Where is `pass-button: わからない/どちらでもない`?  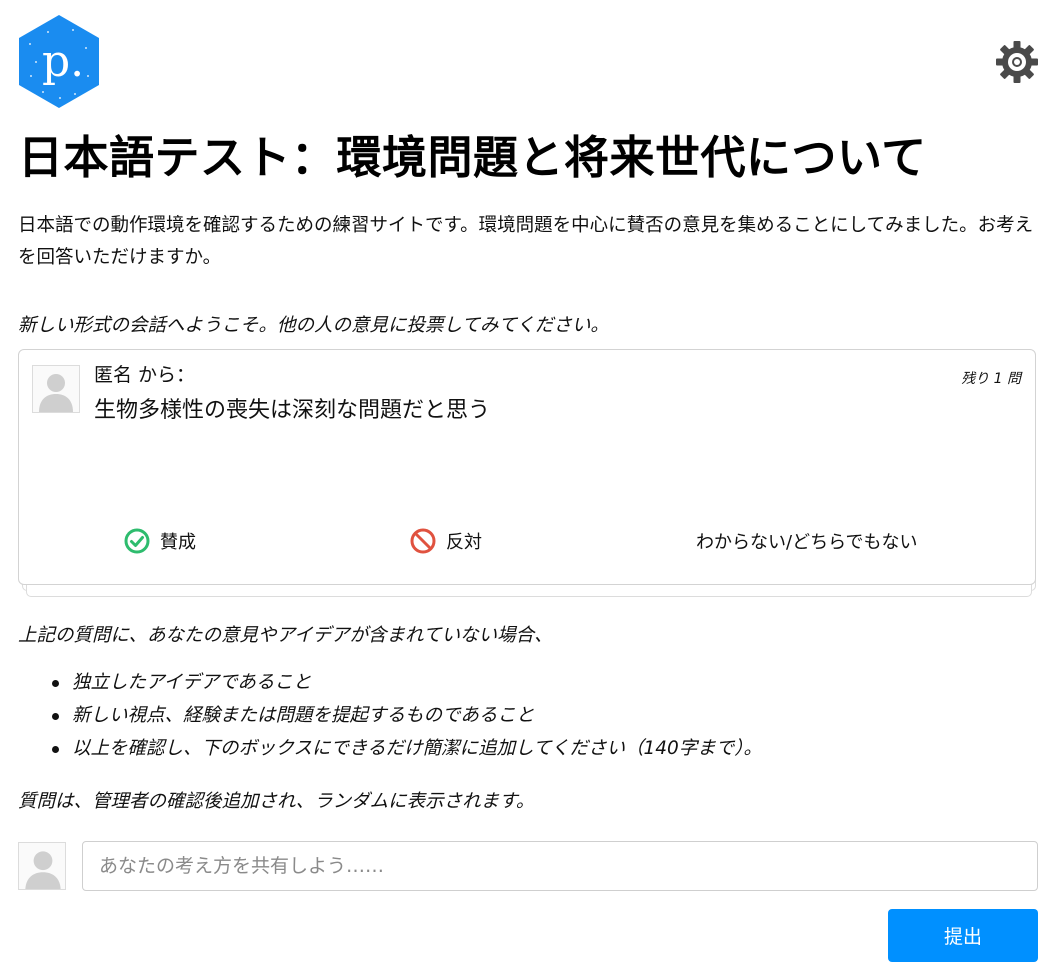
pass-button: わからない/どちらでもない is located at coordinates (807, 541).